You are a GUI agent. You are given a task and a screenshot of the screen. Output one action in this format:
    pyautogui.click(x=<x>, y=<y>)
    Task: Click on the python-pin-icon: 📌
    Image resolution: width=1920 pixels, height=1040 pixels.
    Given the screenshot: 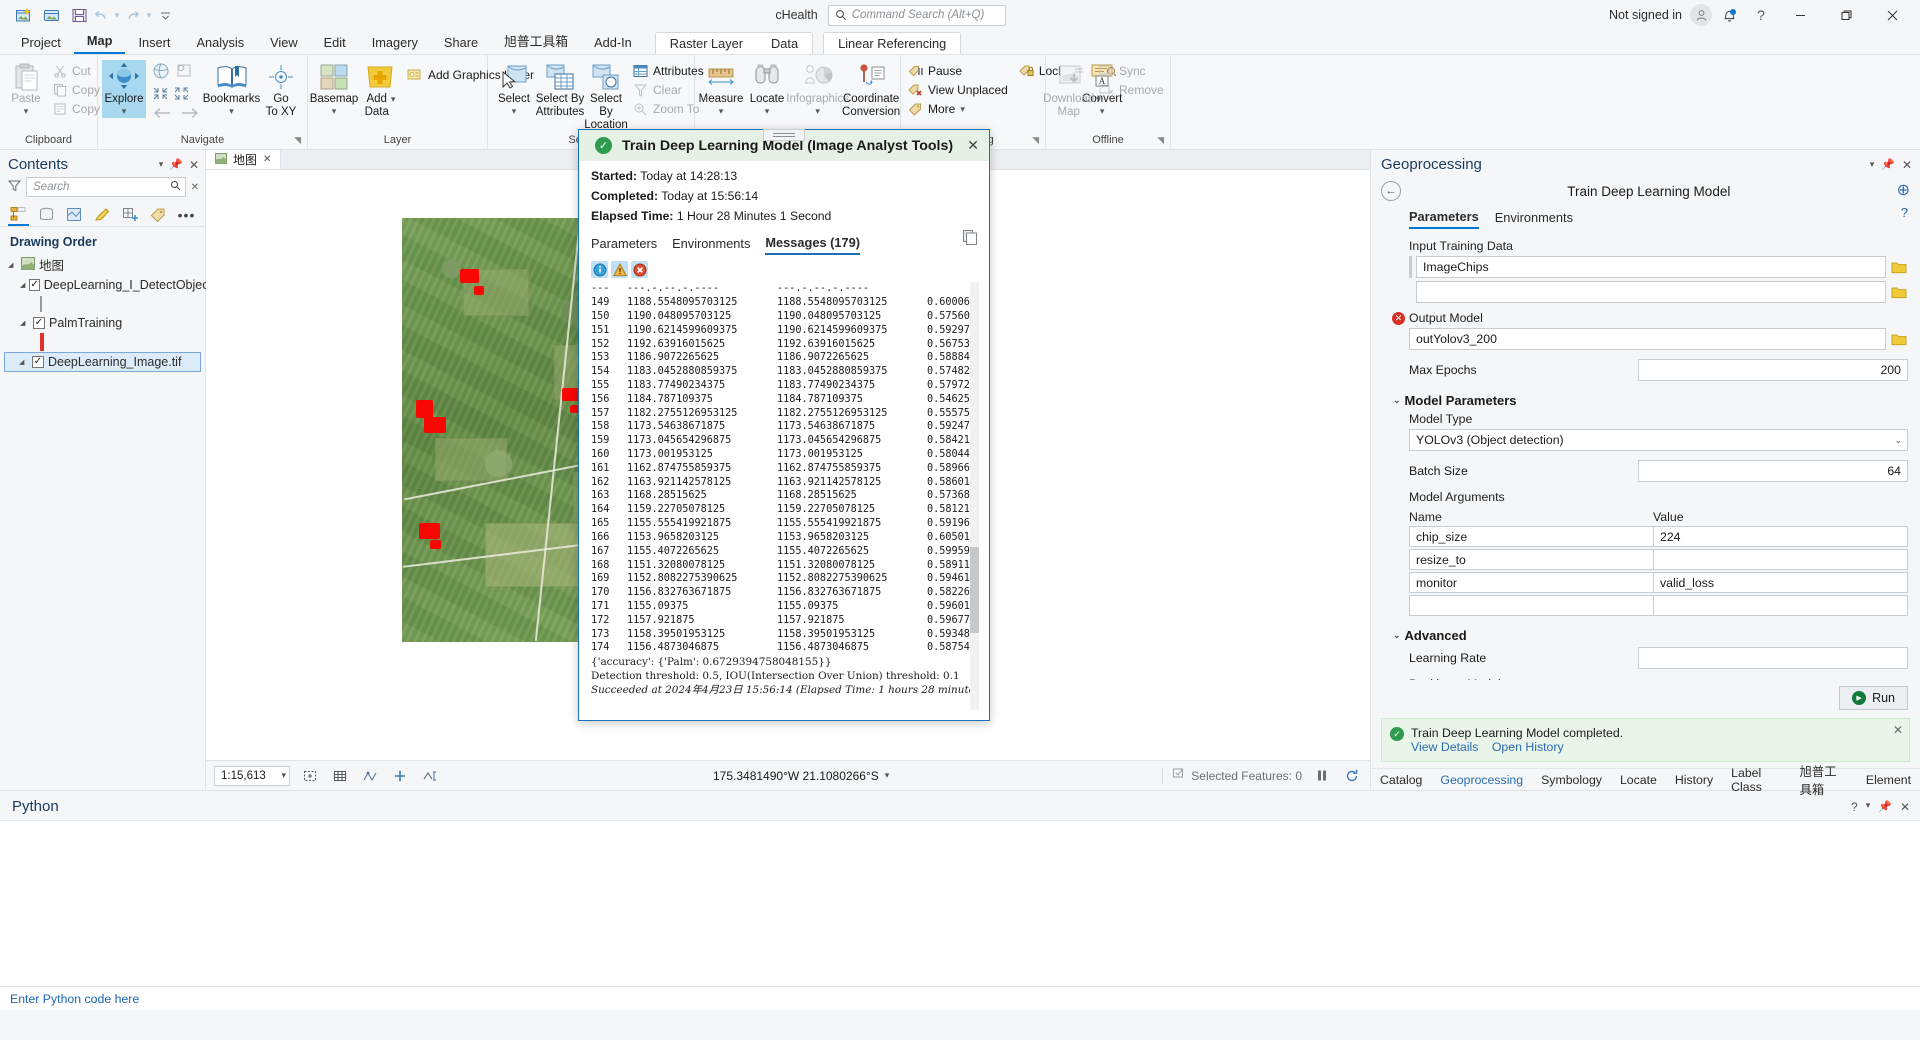 What is the action you would take?
    pyautogui.click(x=1885, y=807)
    